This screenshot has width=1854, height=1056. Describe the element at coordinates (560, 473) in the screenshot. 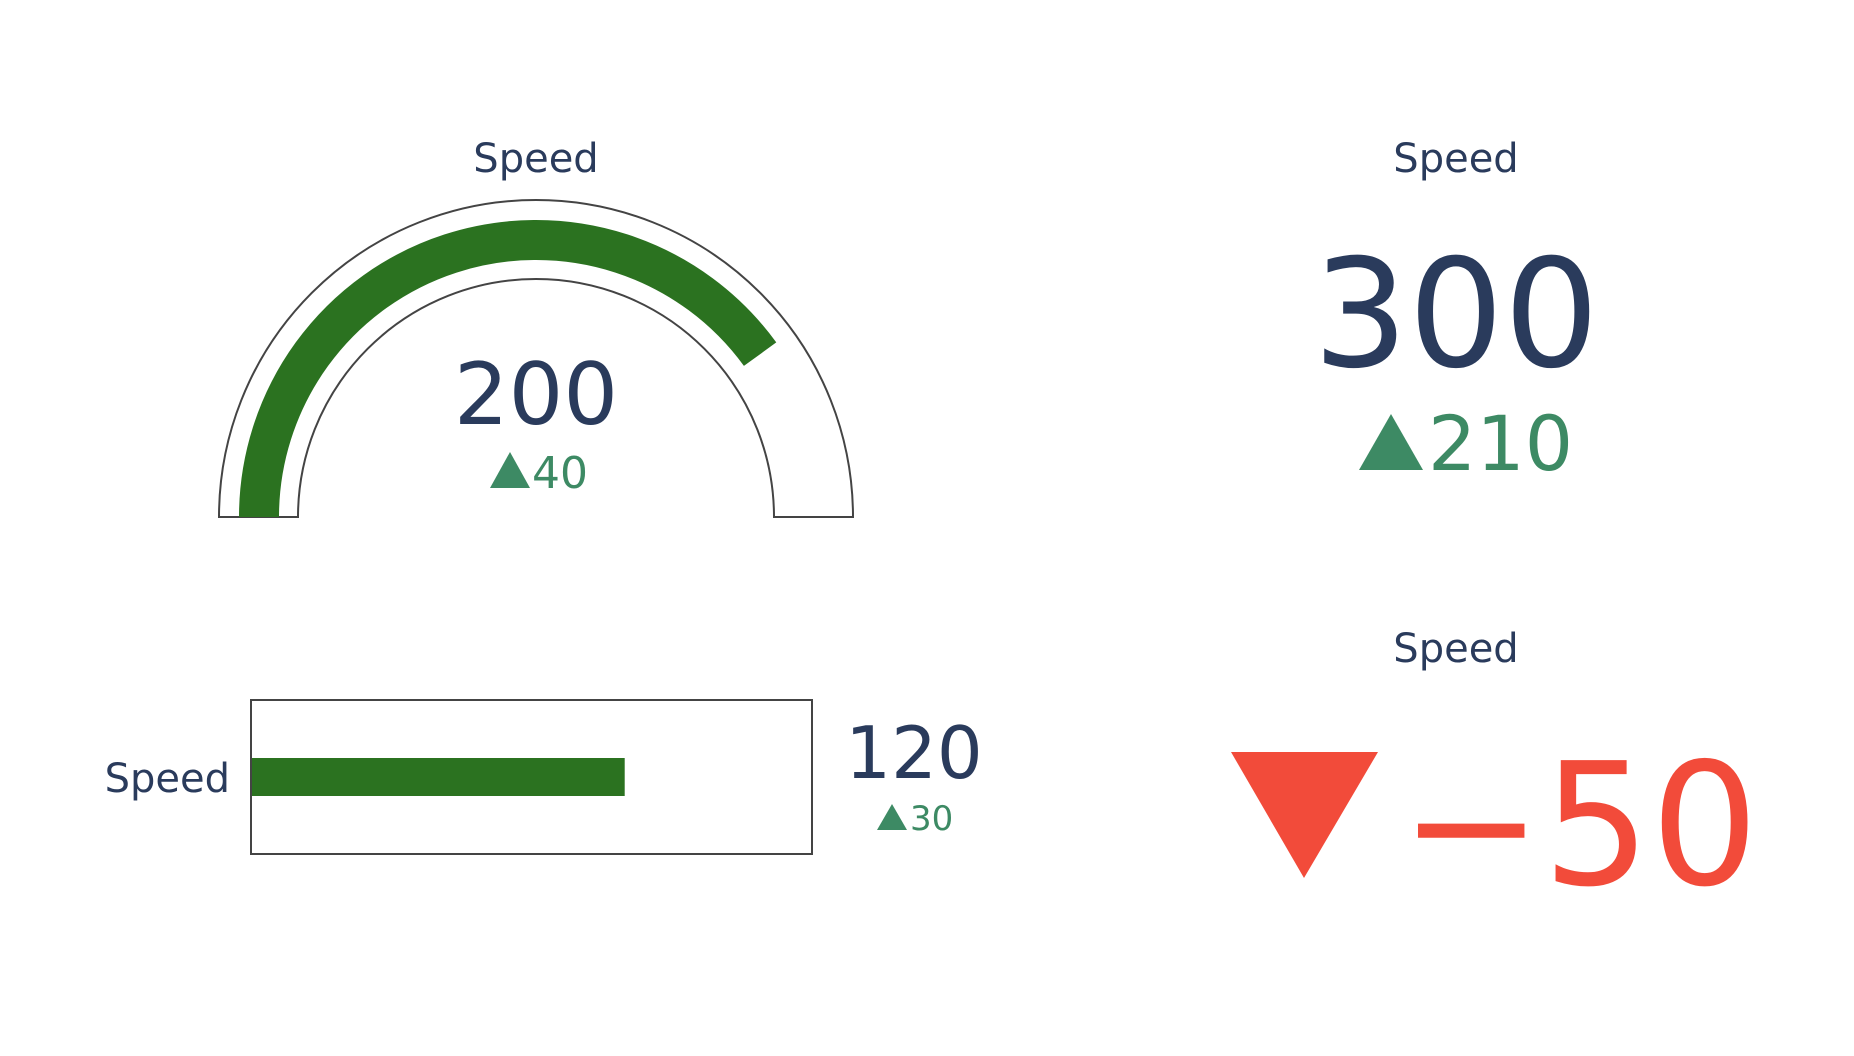

I see `gauge-delta-value: 40` at that location.